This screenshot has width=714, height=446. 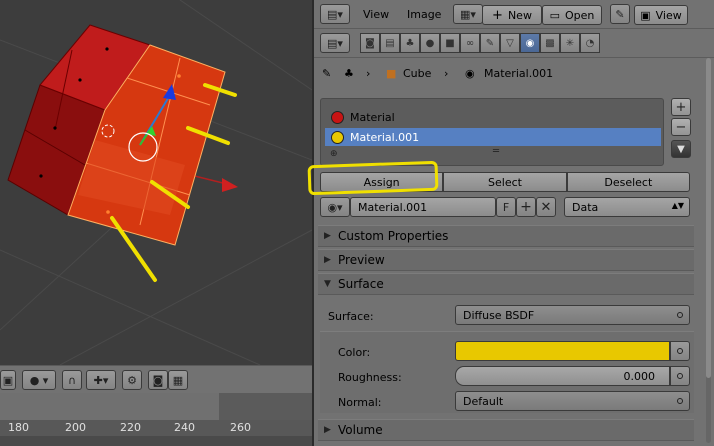 I want to click on scrollbar, so click(x=708, y=250).